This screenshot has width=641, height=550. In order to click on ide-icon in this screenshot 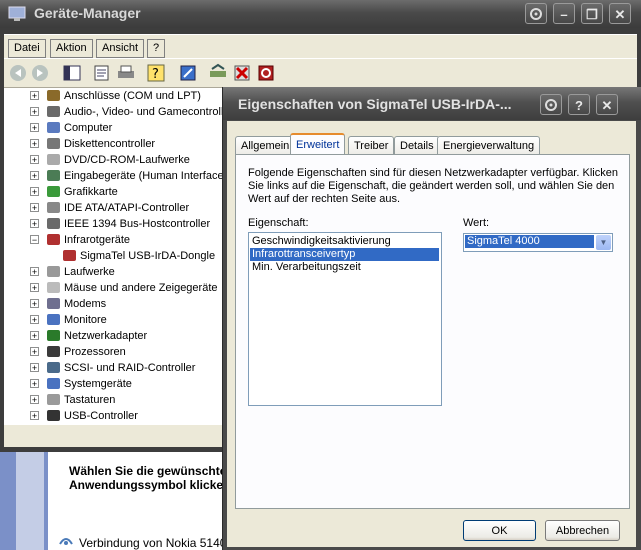, I will do `click(53, 207)`.